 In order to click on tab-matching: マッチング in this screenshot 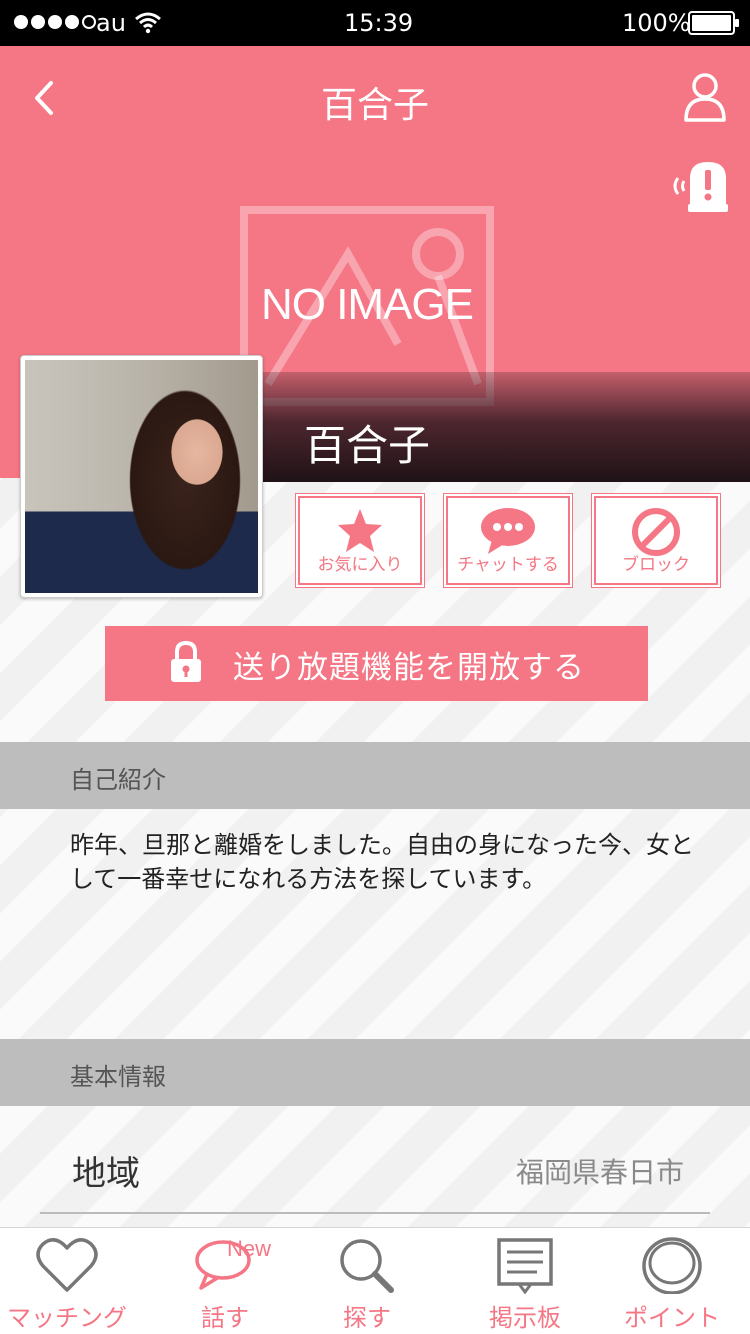, I will do `click(71, 1281)`.